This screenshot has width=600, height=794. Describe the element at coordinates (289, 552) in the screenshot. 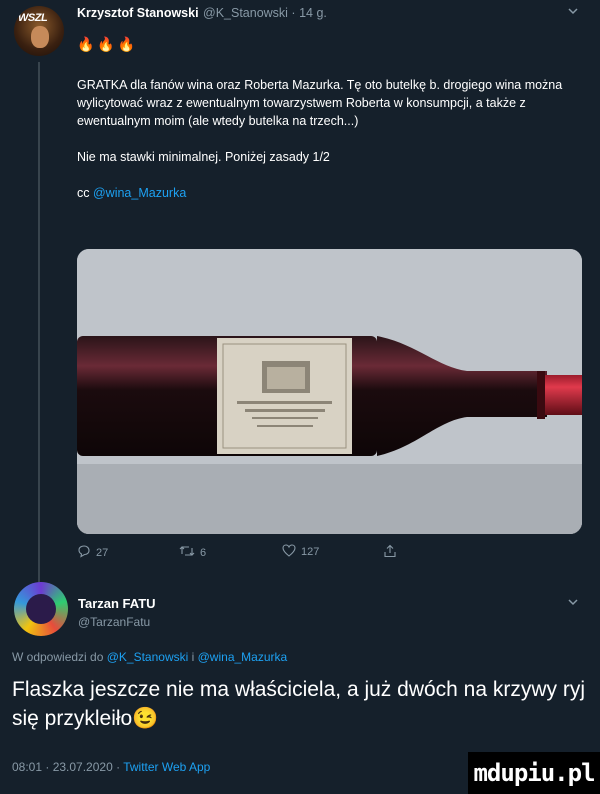

I see `heart-icon` at that location.